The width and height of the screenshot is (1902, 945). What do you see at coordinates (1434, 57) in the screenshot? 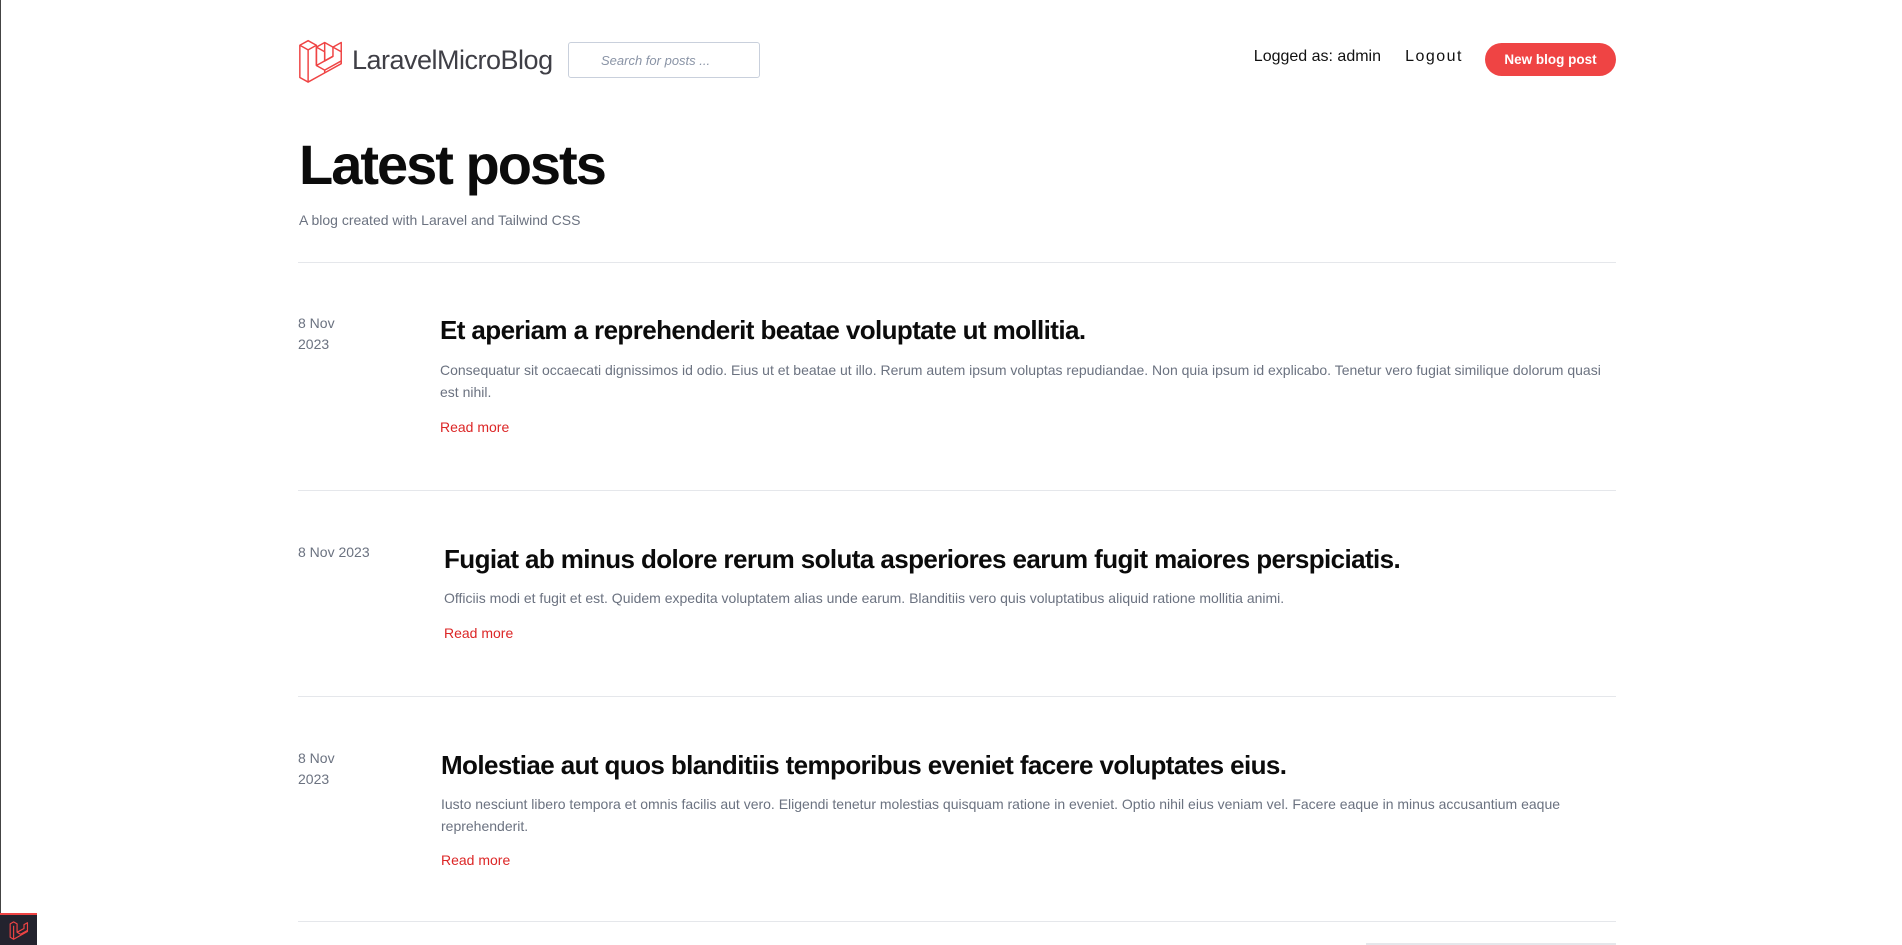
I see `logout-link: Logout` at bounding box center [1434, 57].